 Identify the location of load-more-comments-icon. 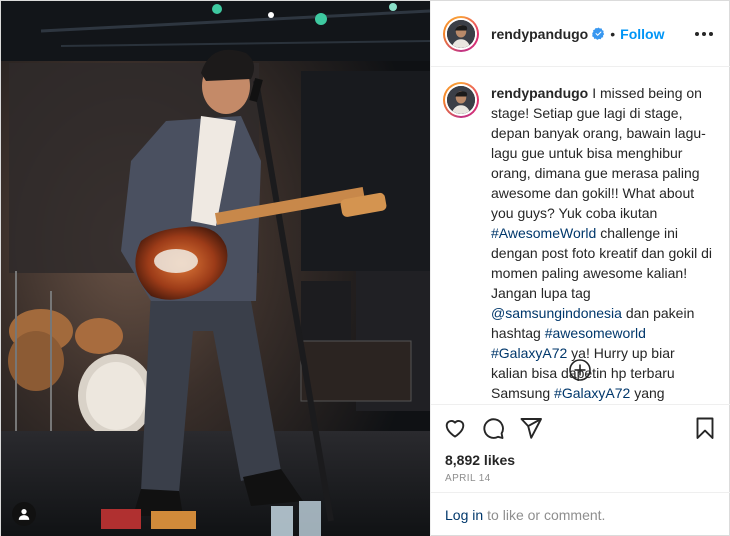
(580, 370).